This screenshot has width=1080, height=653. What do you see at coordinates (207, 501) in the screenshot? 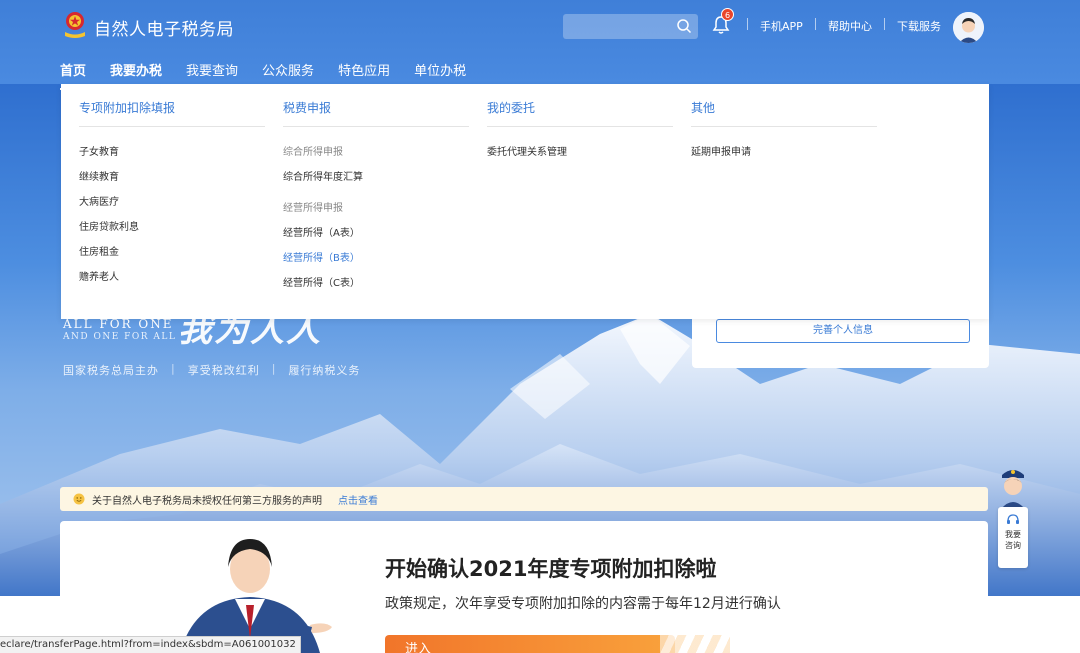
I see `notice-text: 关于自然人电子税务局未授权任何第三方服务的声明` at bounding box center [207, 501].